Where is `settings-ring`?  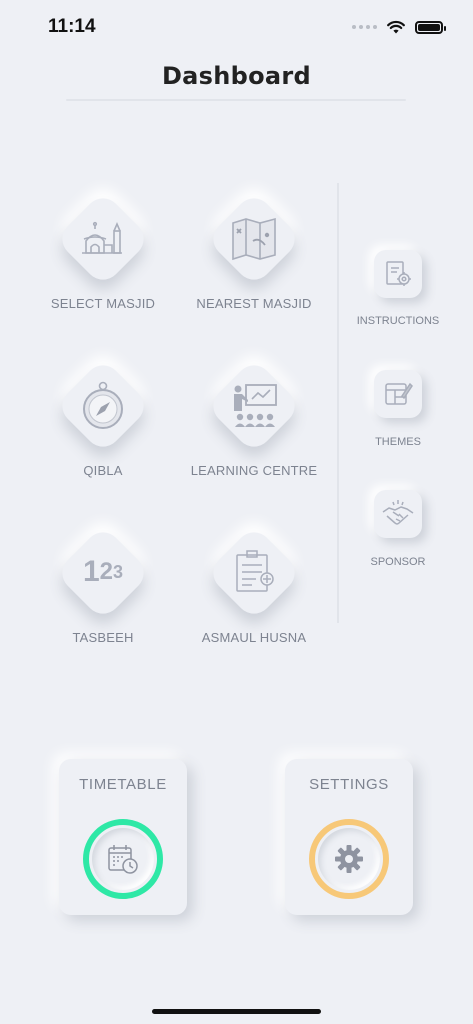
settings-ring is located at coordinates (349, 859).